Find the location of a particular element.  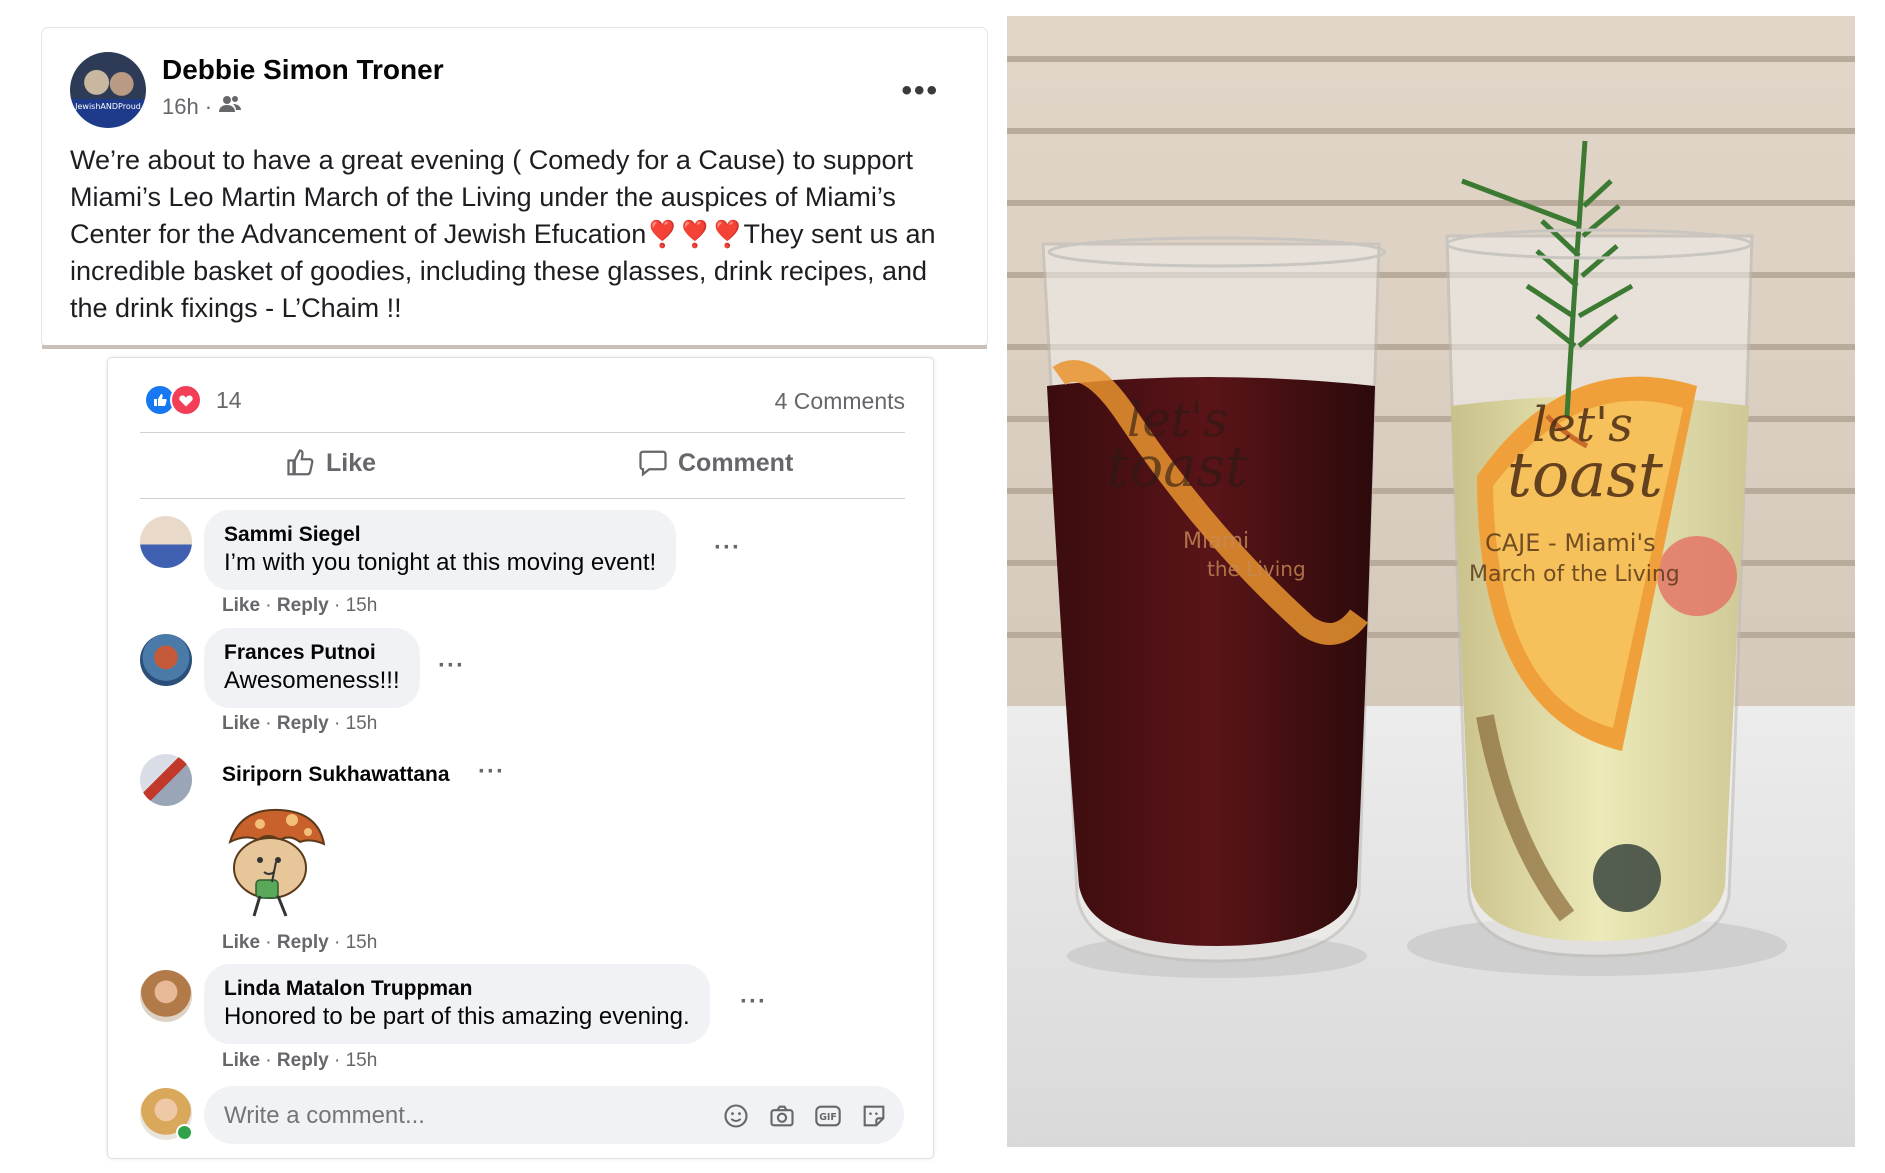

left-glass: let's toast Miami the Living is located at coordinates (1214, 599).